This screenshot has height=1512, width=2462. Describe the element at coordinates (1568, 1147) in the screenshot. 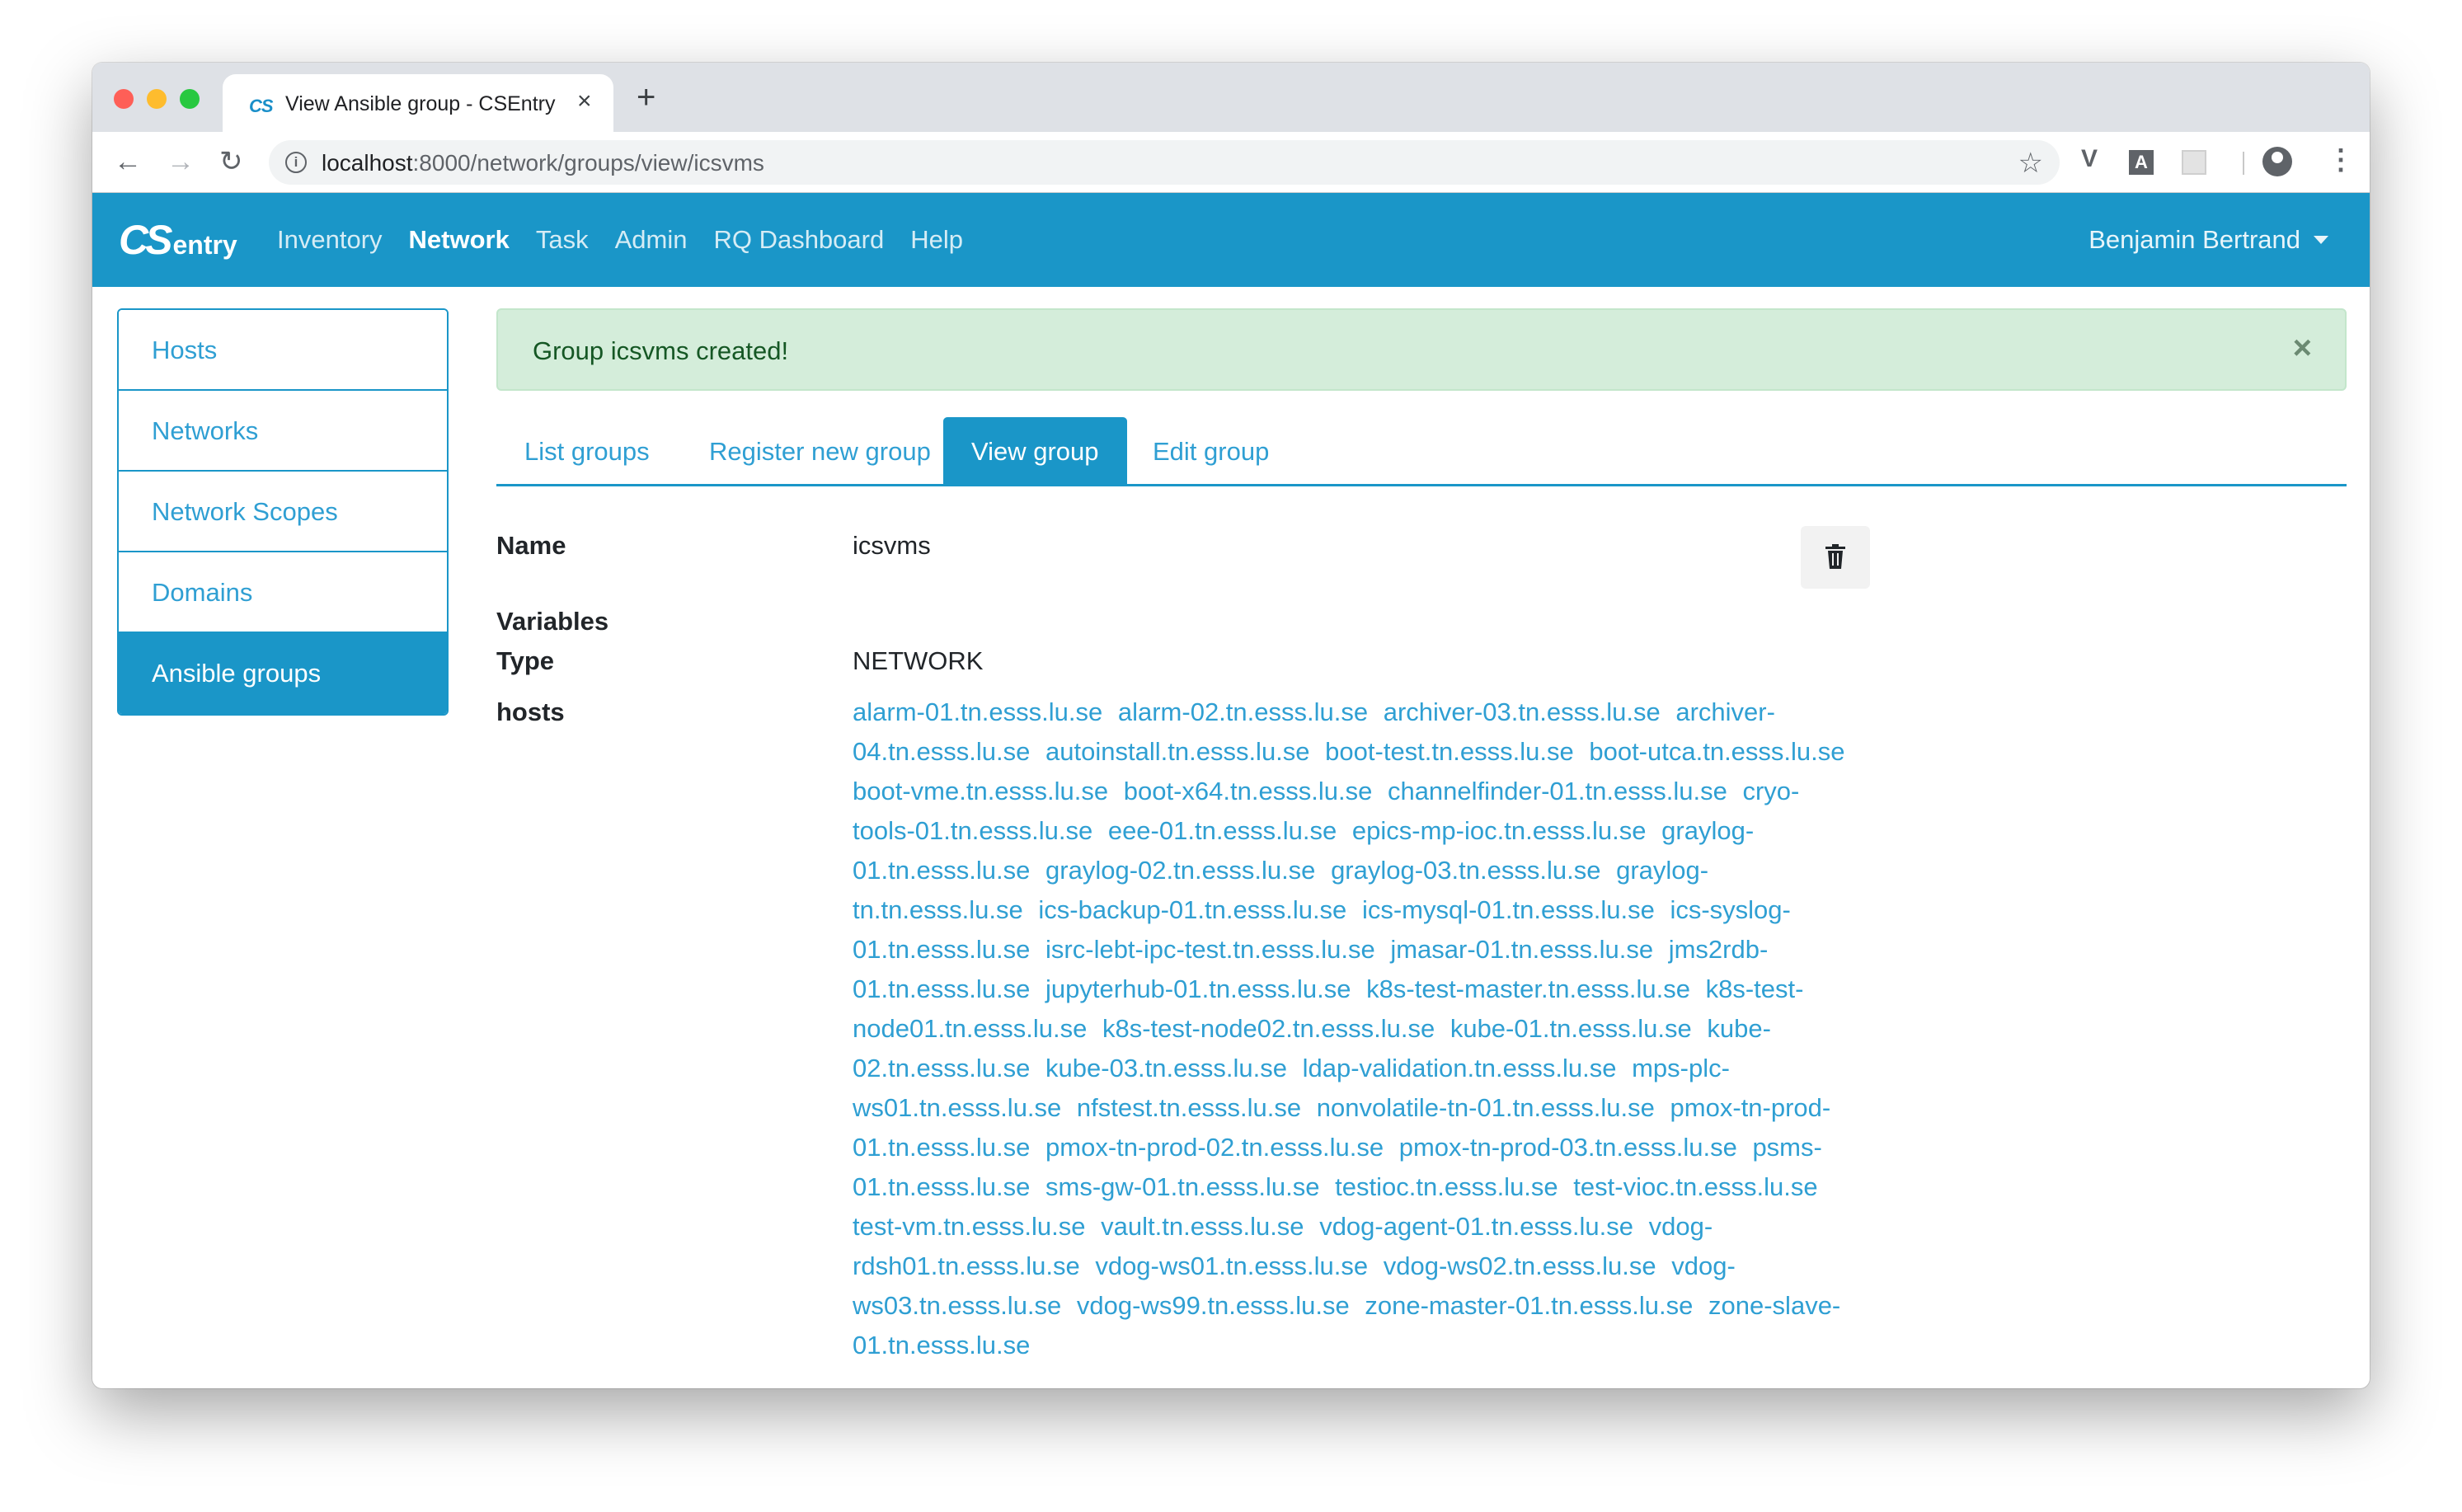

I see `host-link: pmox-tn-prod-03.tn.esss.lu.se` at that location.